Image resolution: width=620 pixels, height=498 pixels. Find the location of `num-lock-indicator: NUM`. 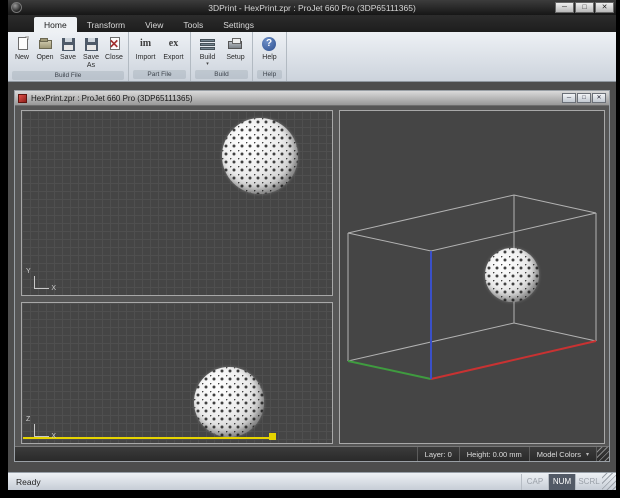

num-lock-indicator: NUM is located at coordinates (561, 481).